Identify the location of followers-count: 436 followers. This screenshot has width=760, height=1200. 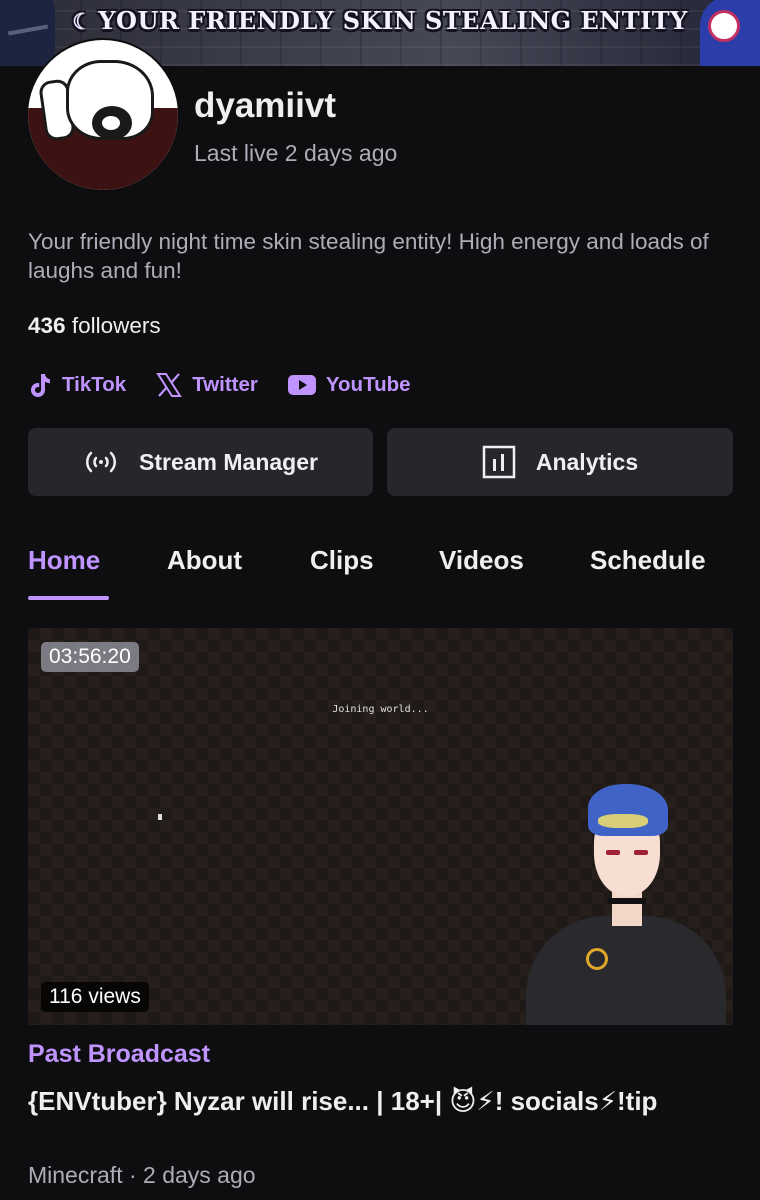
(94, 326).